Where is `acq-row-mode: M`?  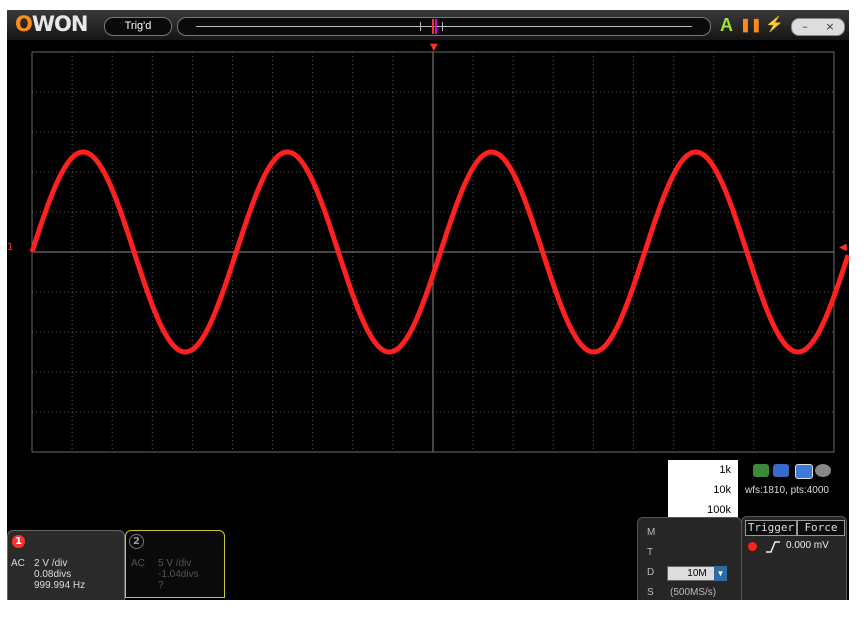
acq-row-mode: M is located at coordinates (689, 533).